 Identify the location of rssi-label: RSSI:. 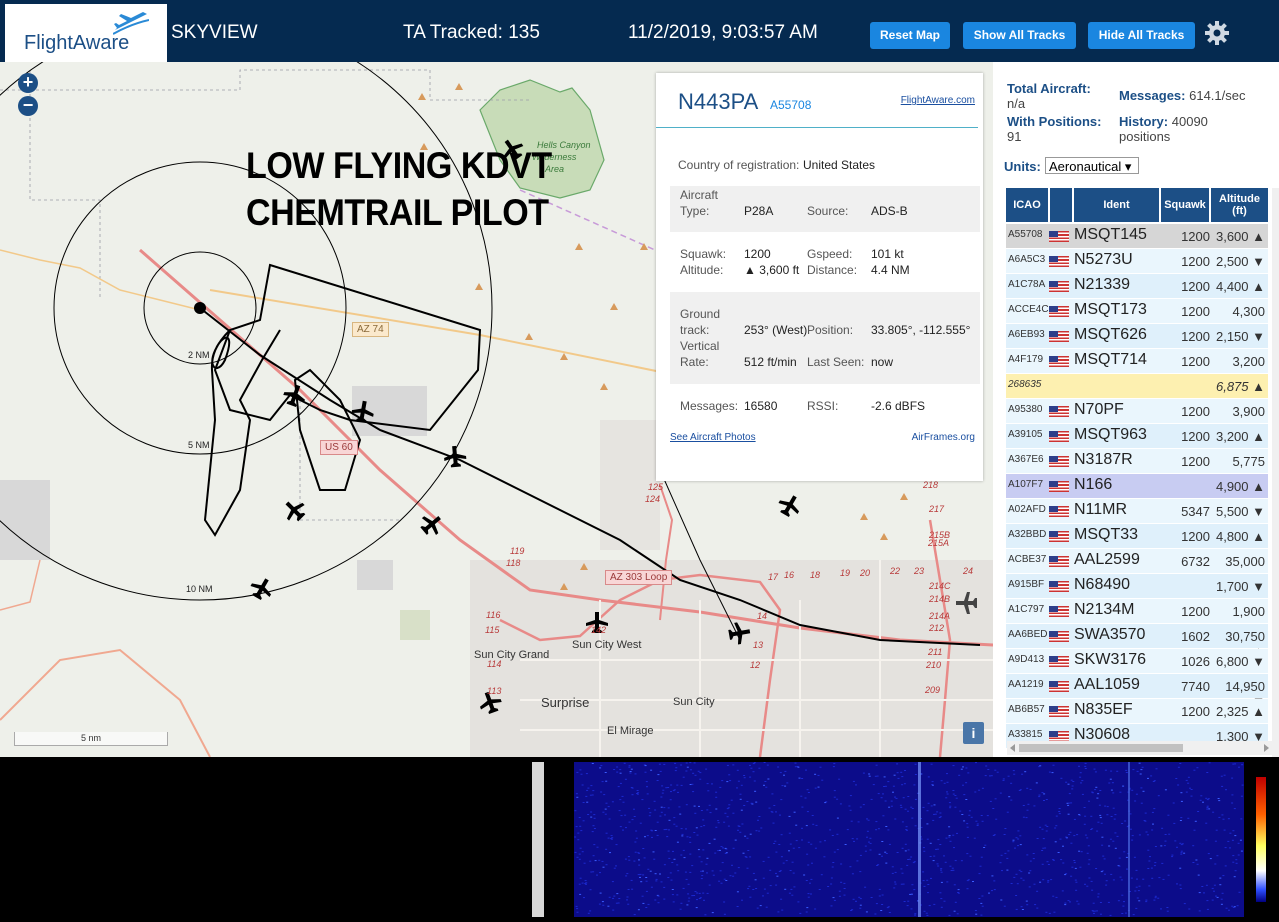
(823, 406).